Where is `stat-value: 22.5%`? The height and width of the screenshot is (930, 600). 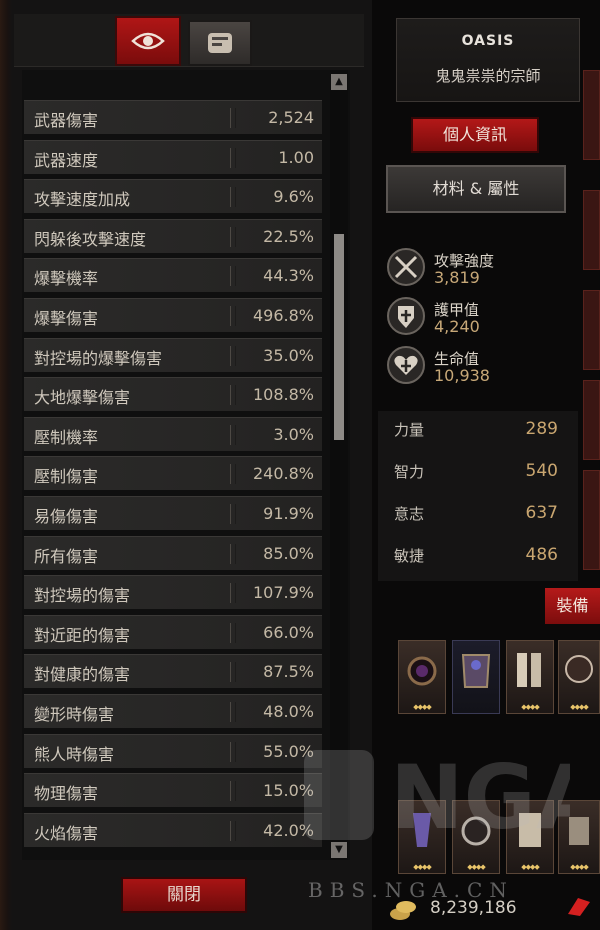
stat-value: 22.5% is located at coordinates (288, 236).